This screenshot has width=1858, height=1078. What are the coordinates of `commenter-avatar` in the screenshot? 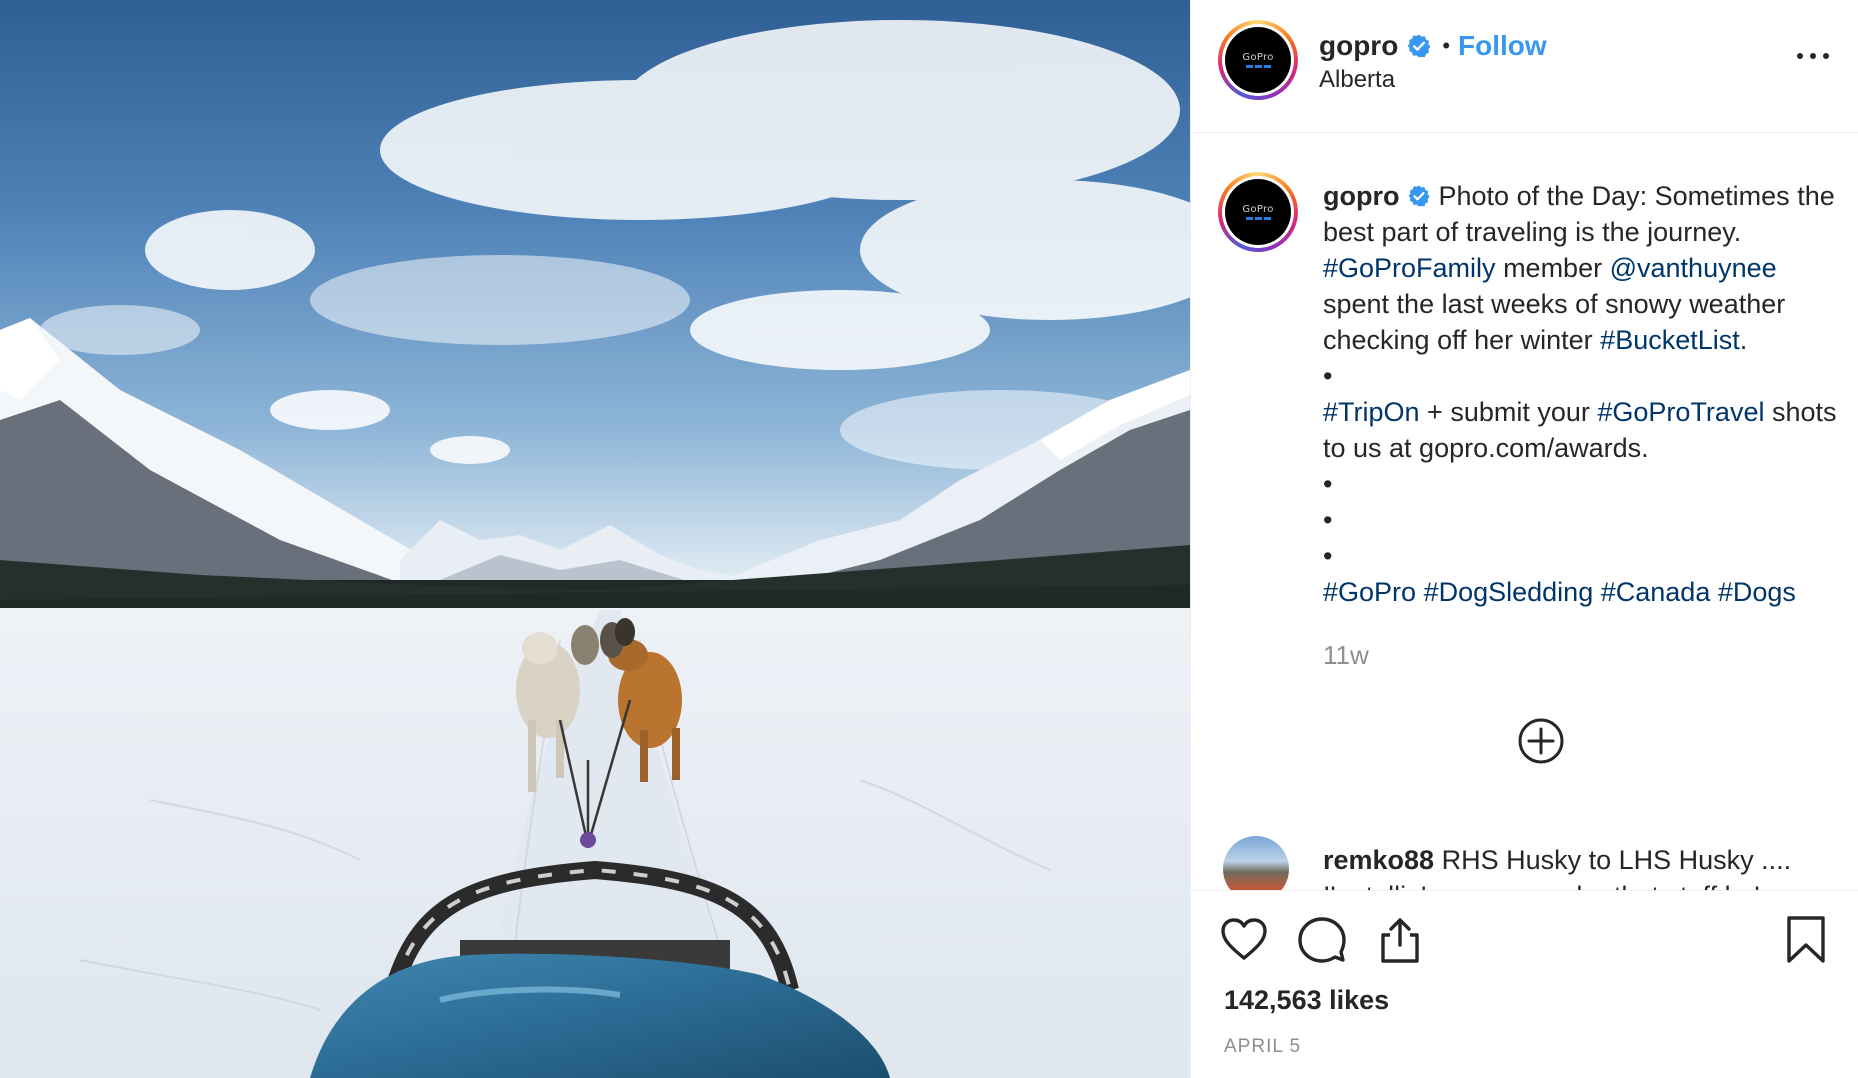 It's located at (1256, 863).